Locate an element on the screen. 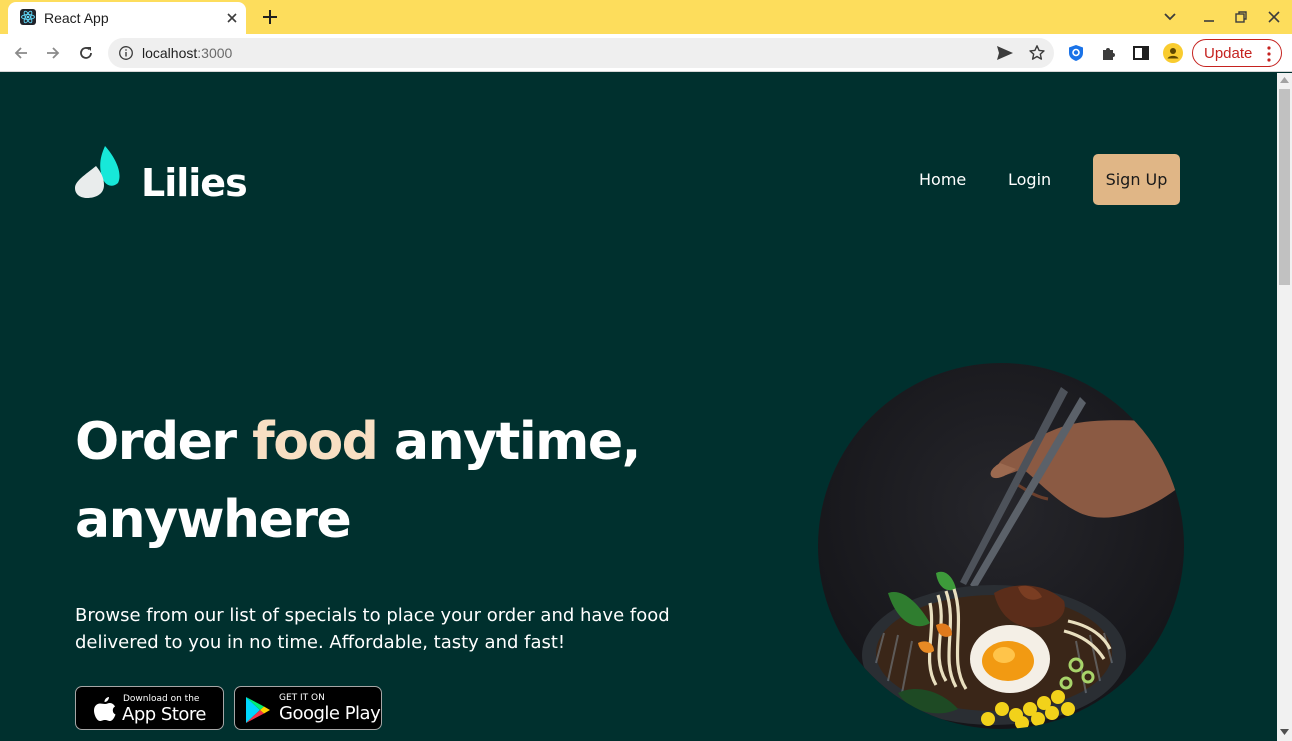  google-play-button: GET IT ON Google Play is located at coordinates (308, 708).